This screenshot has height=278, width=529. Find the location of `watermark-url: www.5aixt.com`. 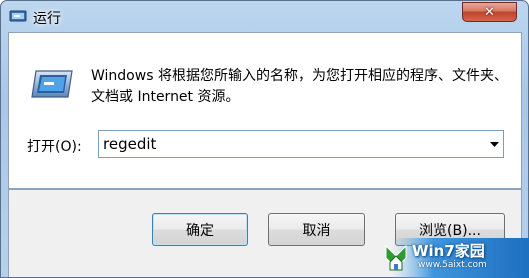

watermark-url: www.5aixt.com is located at coordinates (452, 265).